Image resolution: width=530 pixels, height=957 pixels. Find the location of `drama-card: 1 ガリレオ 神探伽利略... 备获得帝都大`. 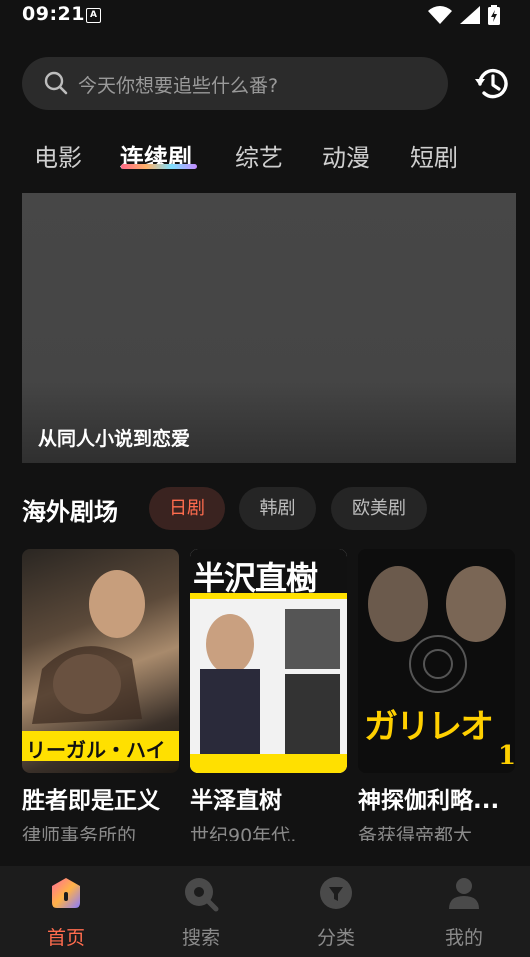

drama-card: 1 ガリレオ 神探伽利略... 备获得帝都大 is located at coordinates (436, 695).